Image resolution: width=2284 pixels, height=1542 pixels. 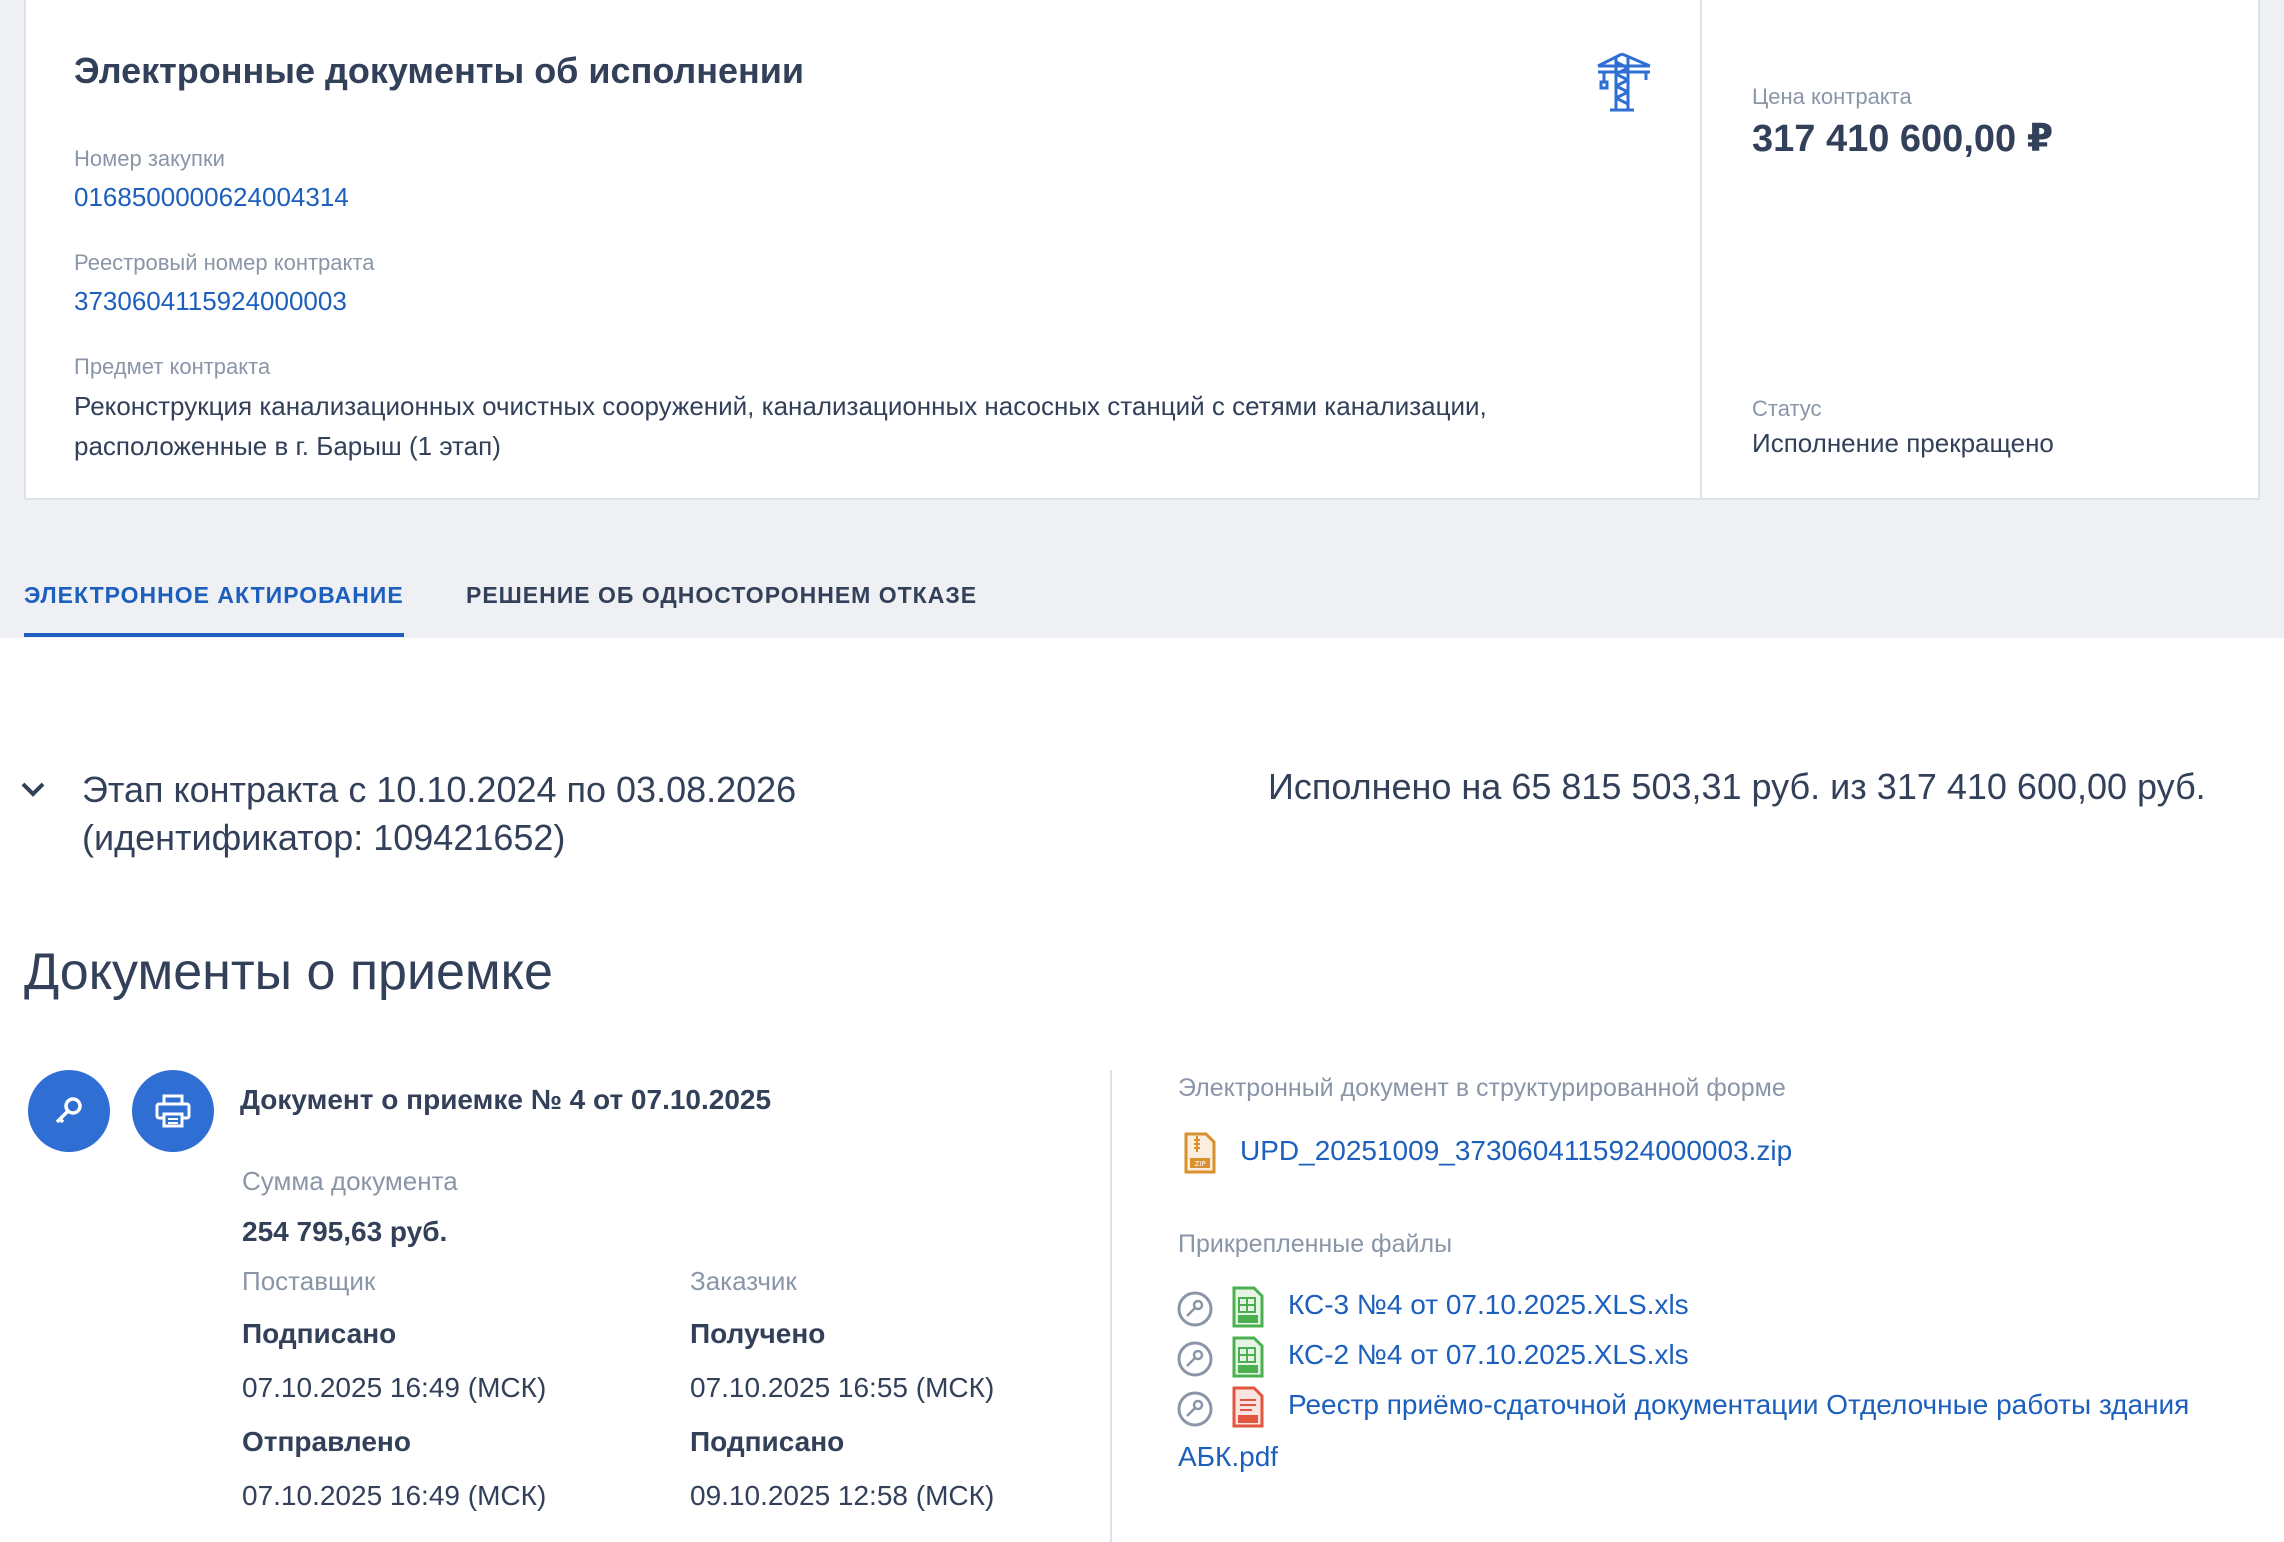 What do you see at coordinates (439, 70) in the screenshot?
I see `page-title: Электронные документы об исполнении` at bounding box center [439, 70].